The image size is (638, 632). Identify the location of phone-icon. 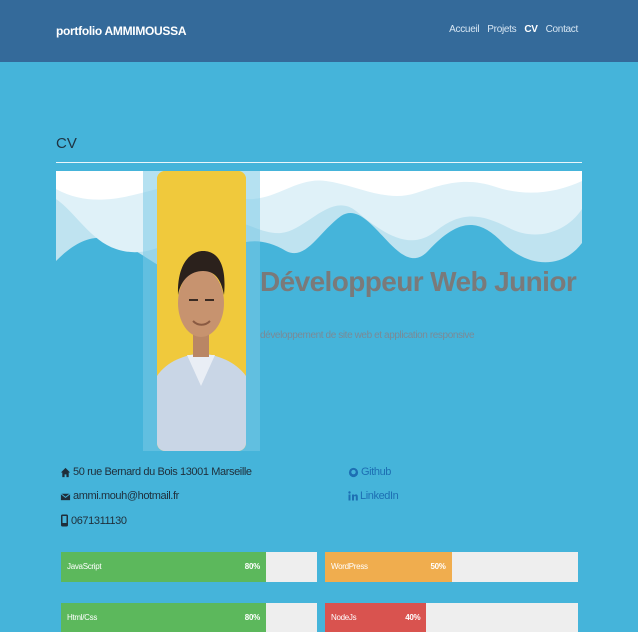
(64, 520).